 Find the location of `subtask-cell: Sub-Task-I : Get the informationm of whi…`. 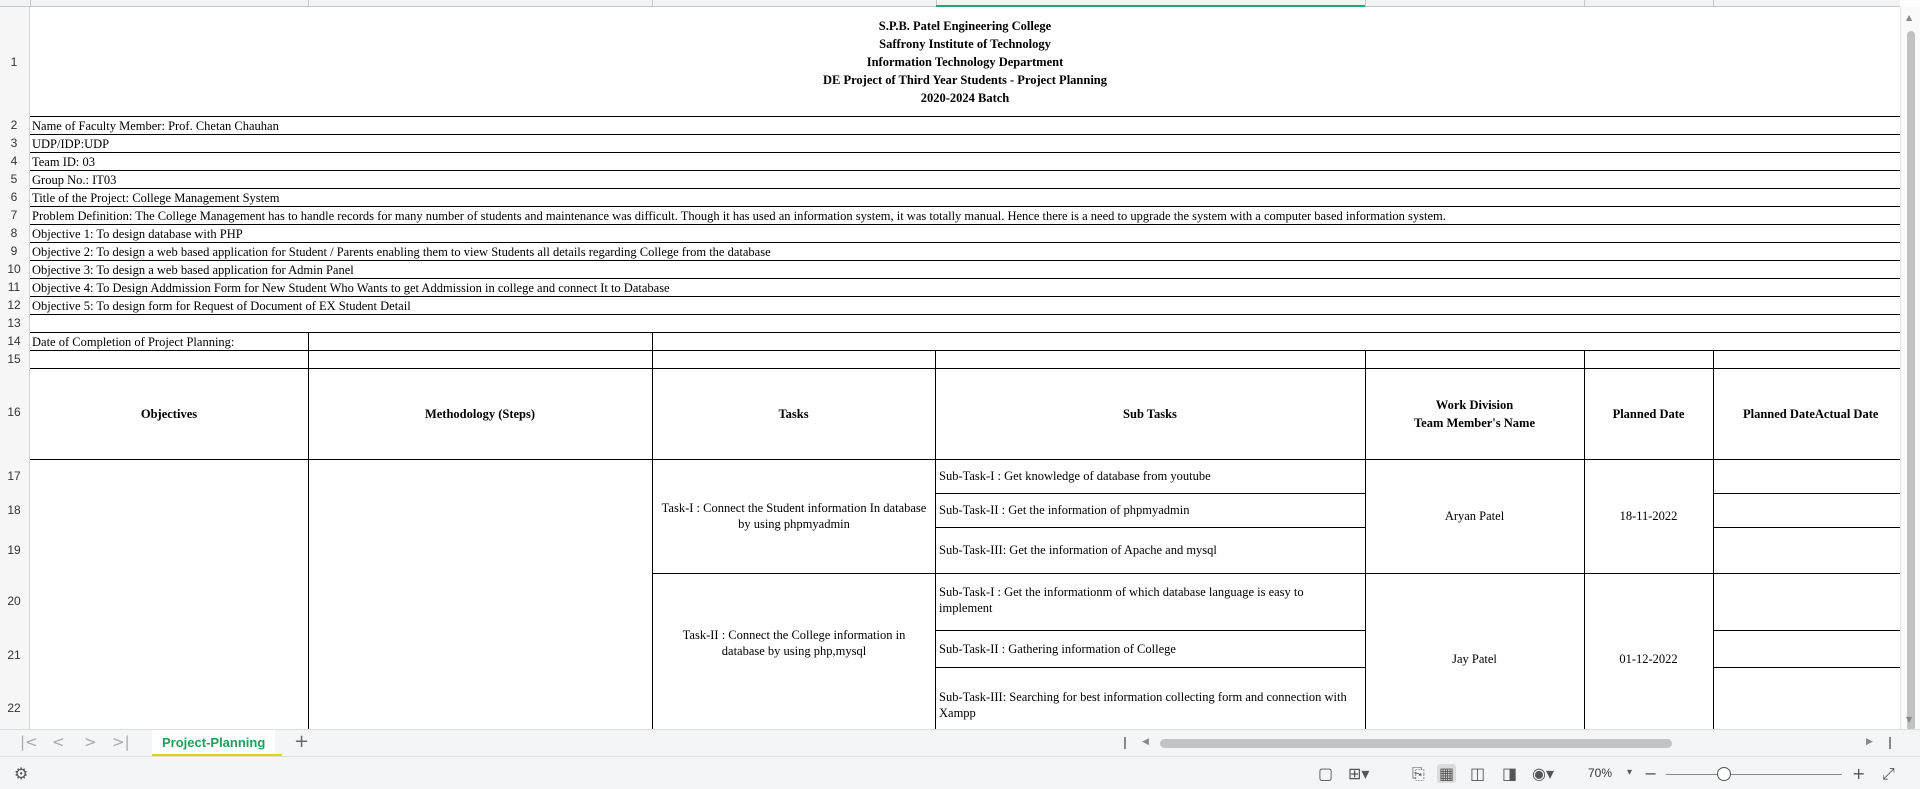

subtask-cell: Sub-Task-I : Get the informationm of whi… is located at coordinates (1149, 600).